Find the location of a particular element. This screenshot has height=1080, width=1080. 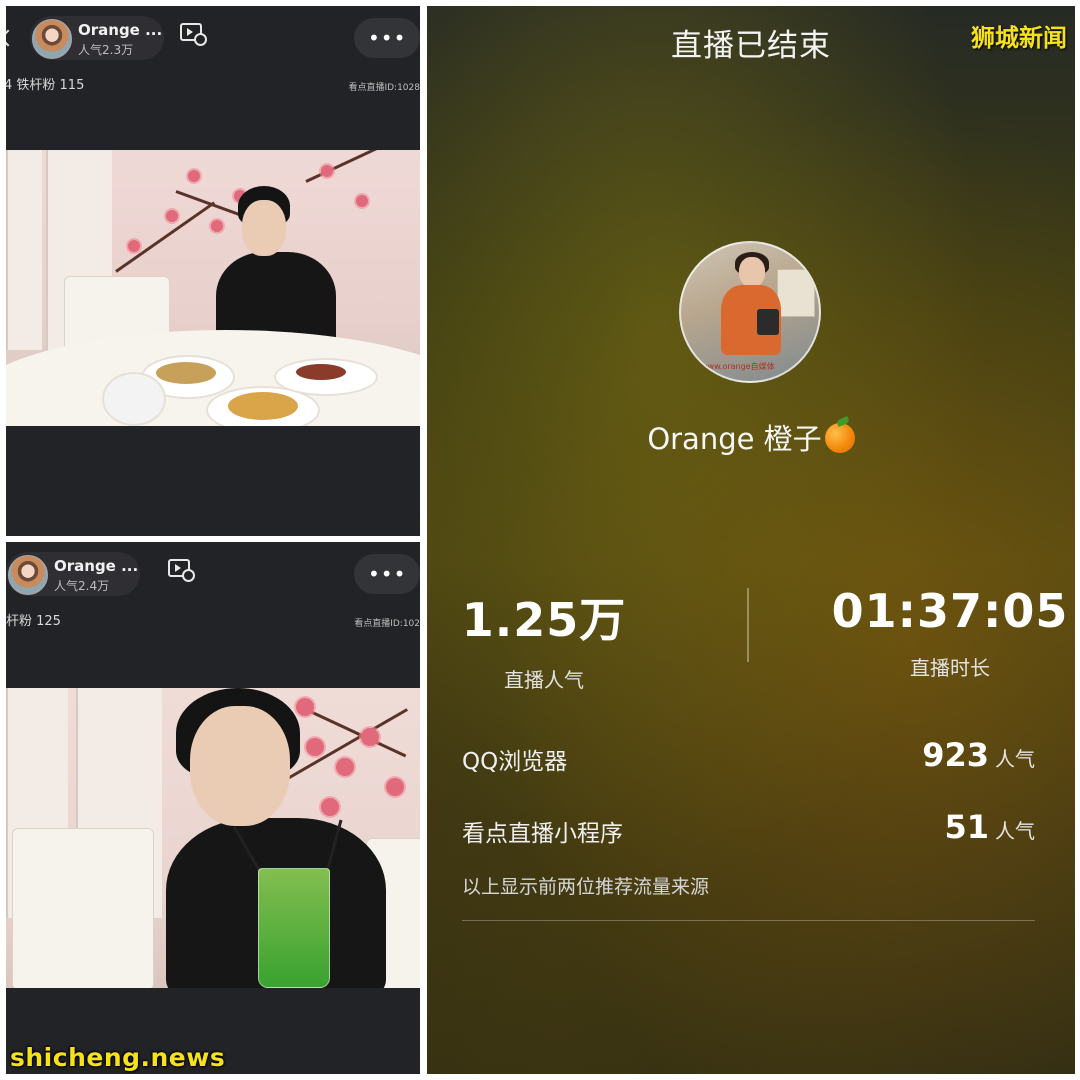

host-popularity: 人气2.4万 is located at coordinates (82, 586).